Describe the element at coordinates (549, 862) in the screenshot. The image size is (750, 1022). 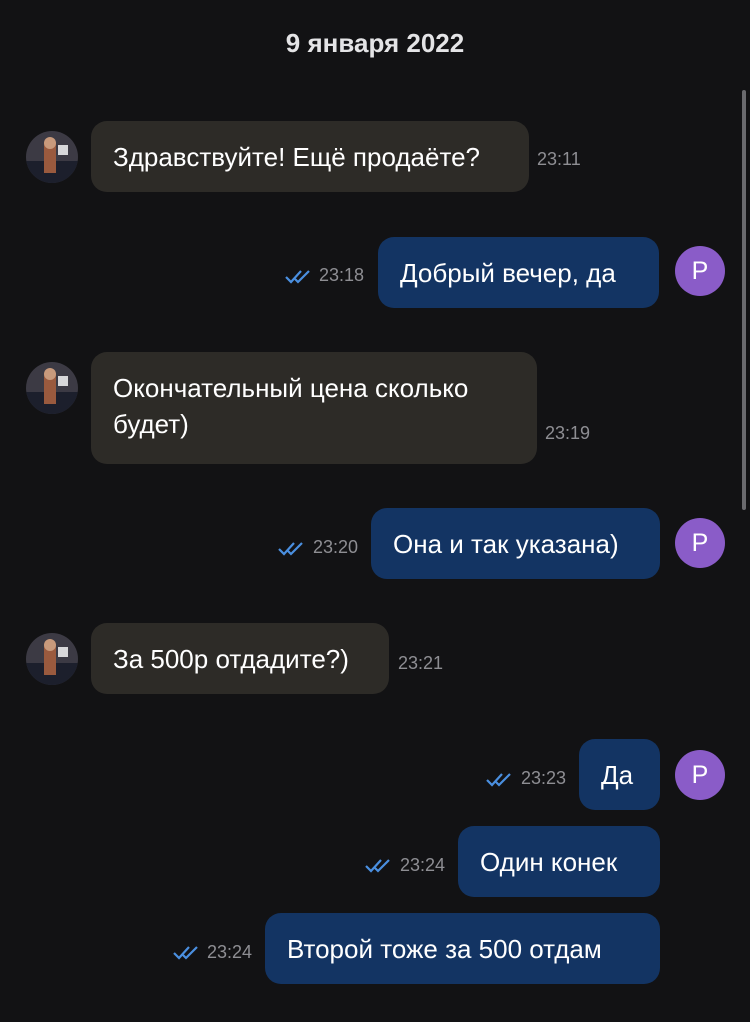
I see `message-text: Один конек` at that location.